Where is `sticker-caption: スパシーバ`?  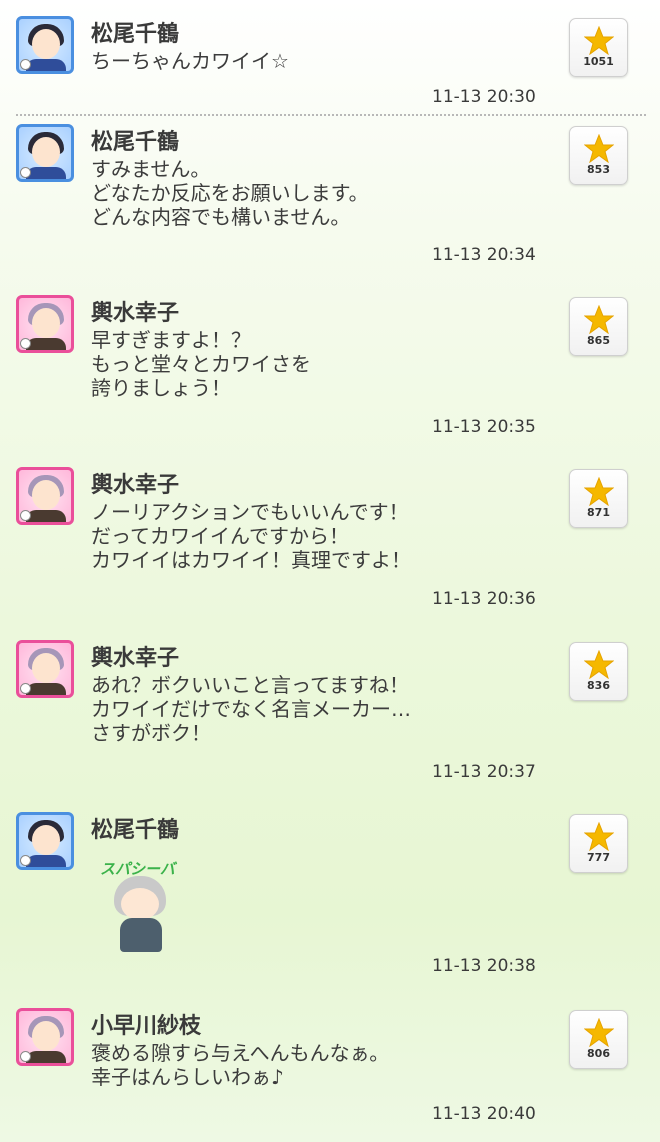 sticker-caption: スパシーバ is located at coordinates (137, 869).